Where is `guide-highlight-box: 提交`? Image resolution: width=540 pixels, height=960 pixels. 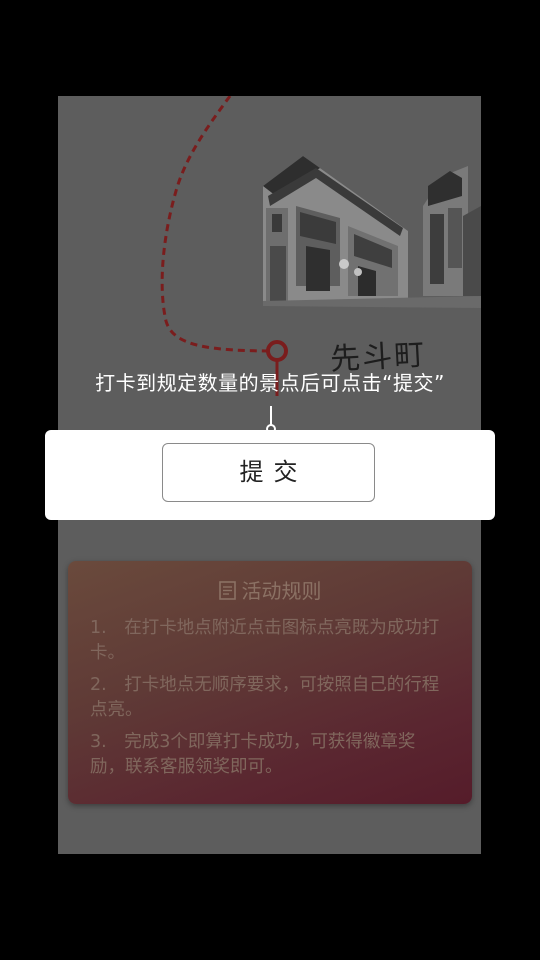
guide-highlight-box: 提交 is located at coordinates (270, 475).